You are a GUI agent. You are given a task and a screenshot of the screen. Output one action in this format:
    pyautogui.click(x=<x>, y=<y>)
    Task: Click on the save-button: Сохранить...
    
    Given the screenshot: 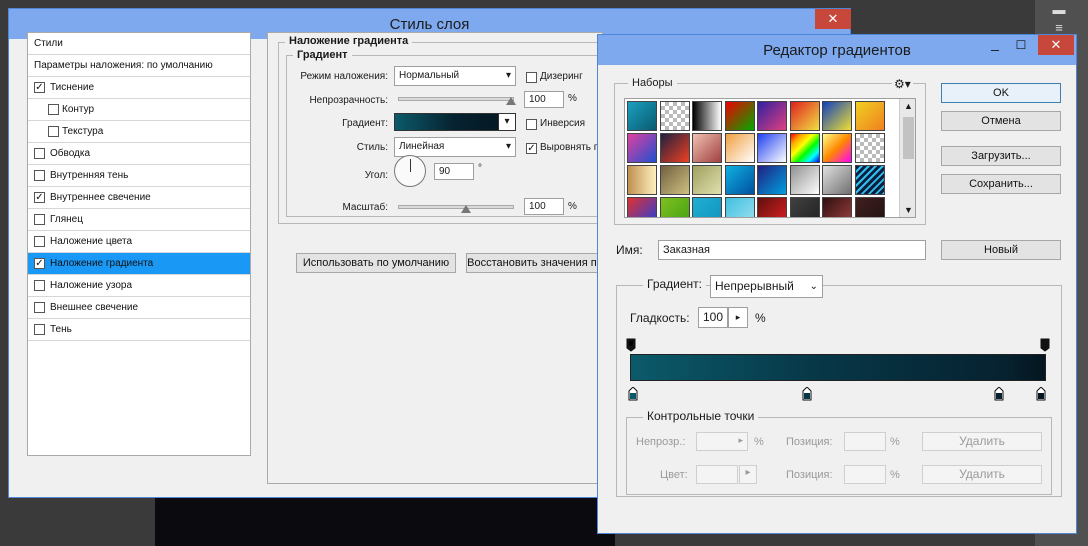 What is the action you would take?
    pyautogui.click(x=1001, y=184)
    